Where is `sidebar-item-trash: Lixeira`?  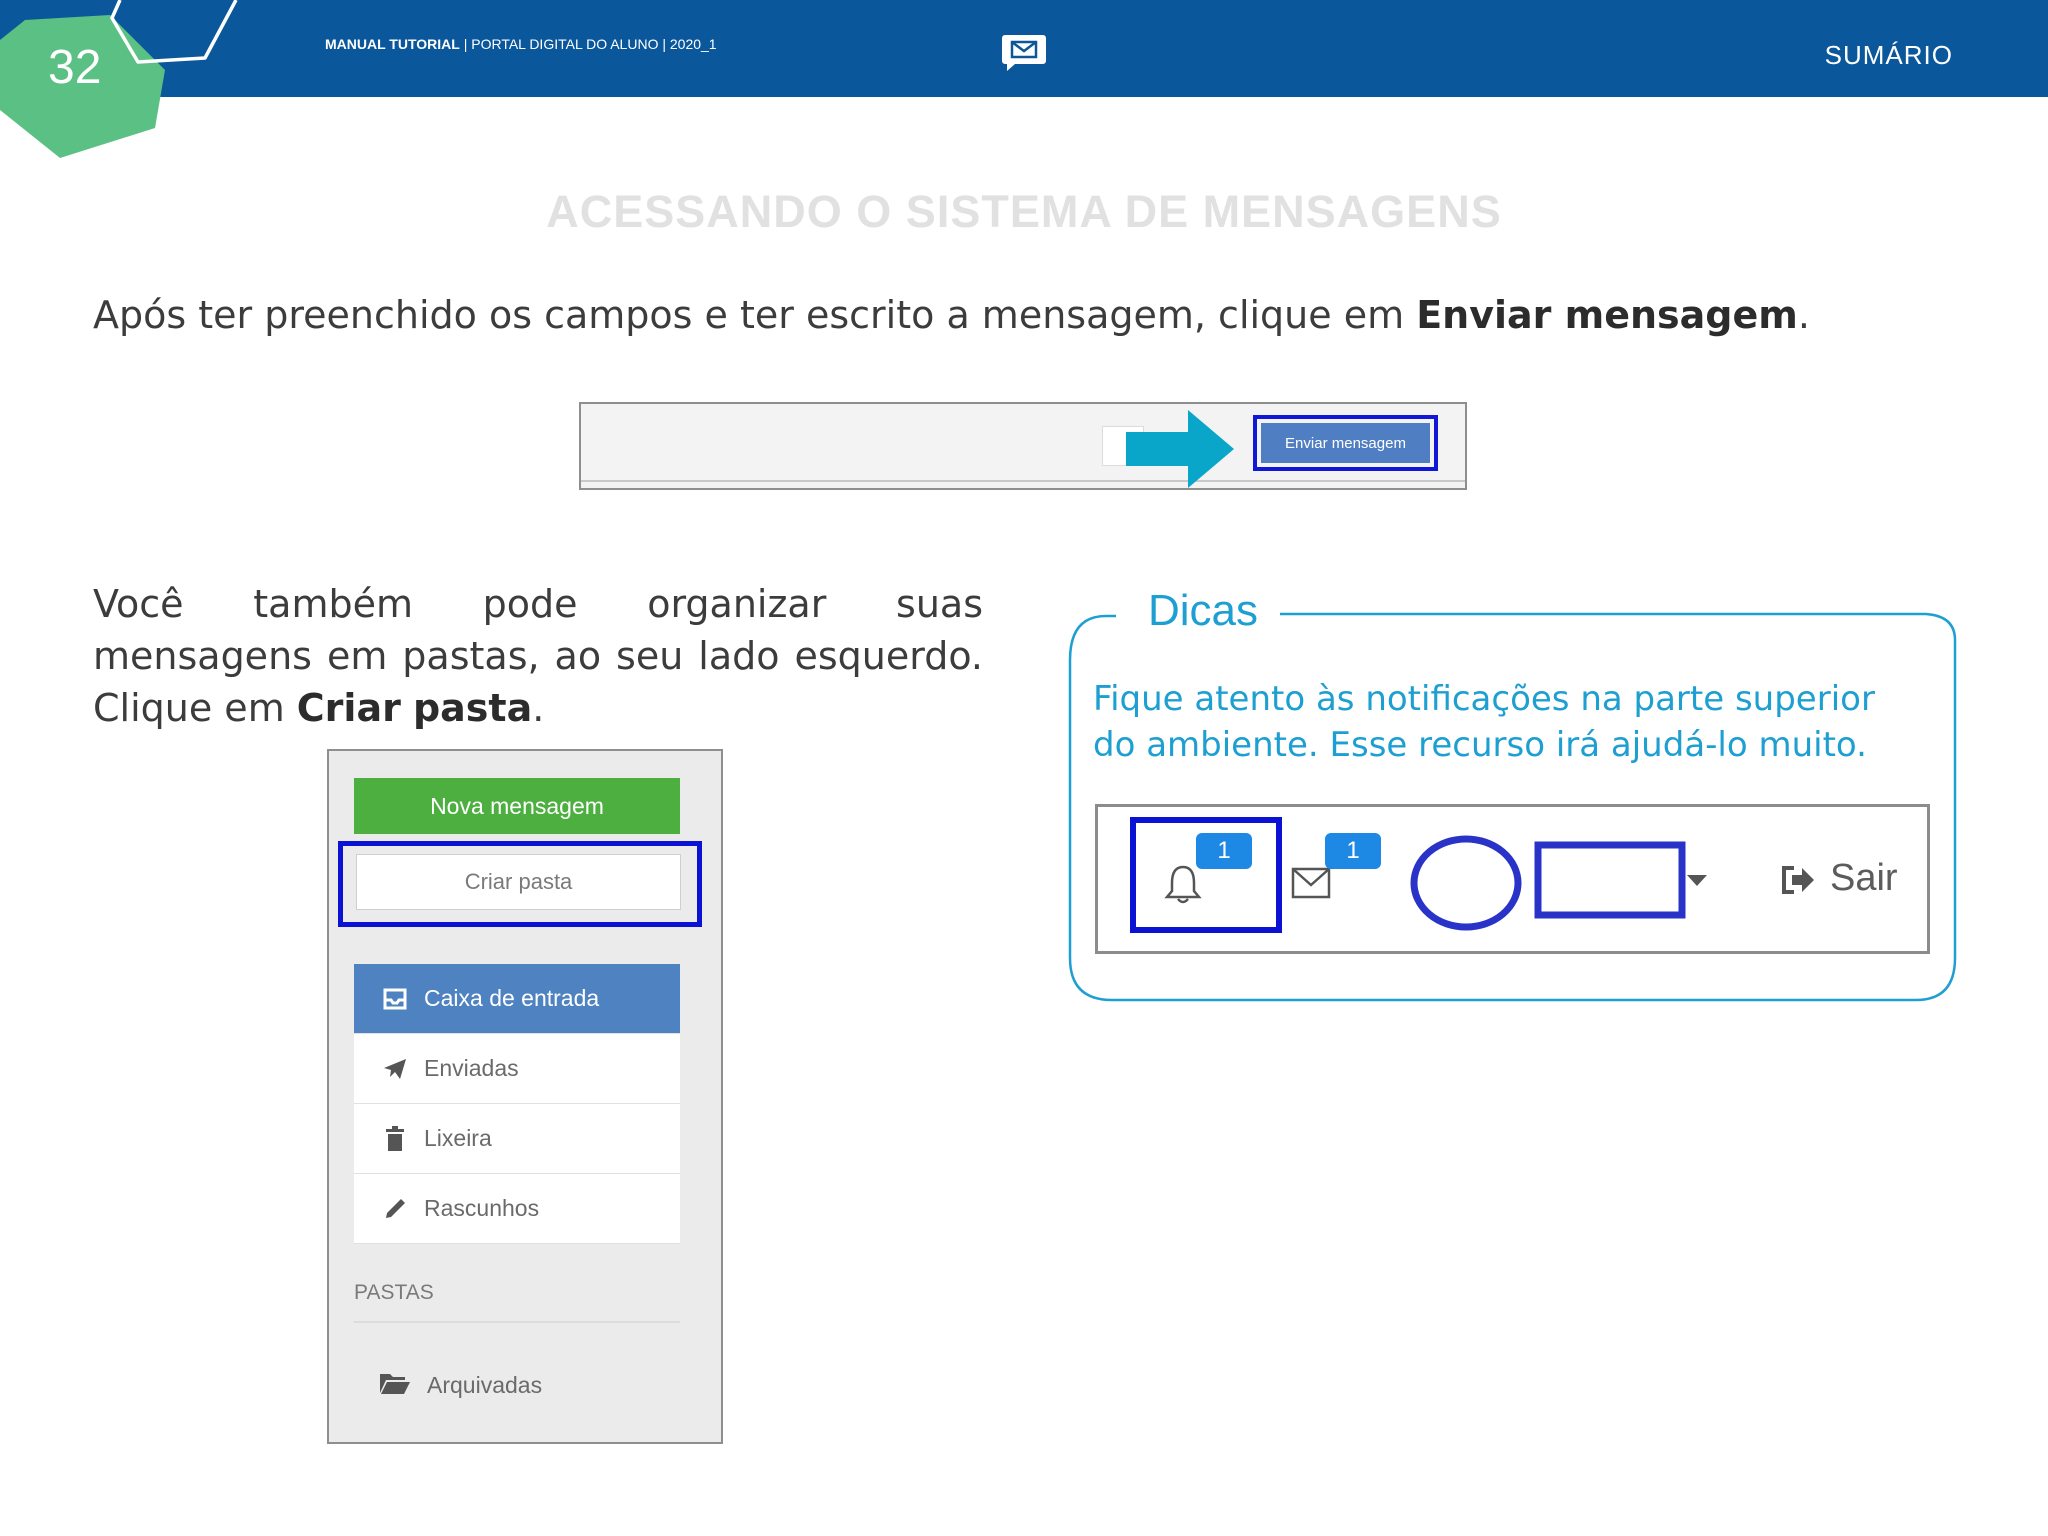
sidebar-item-trash: Lixeira is located at coordinates (517, 1139).